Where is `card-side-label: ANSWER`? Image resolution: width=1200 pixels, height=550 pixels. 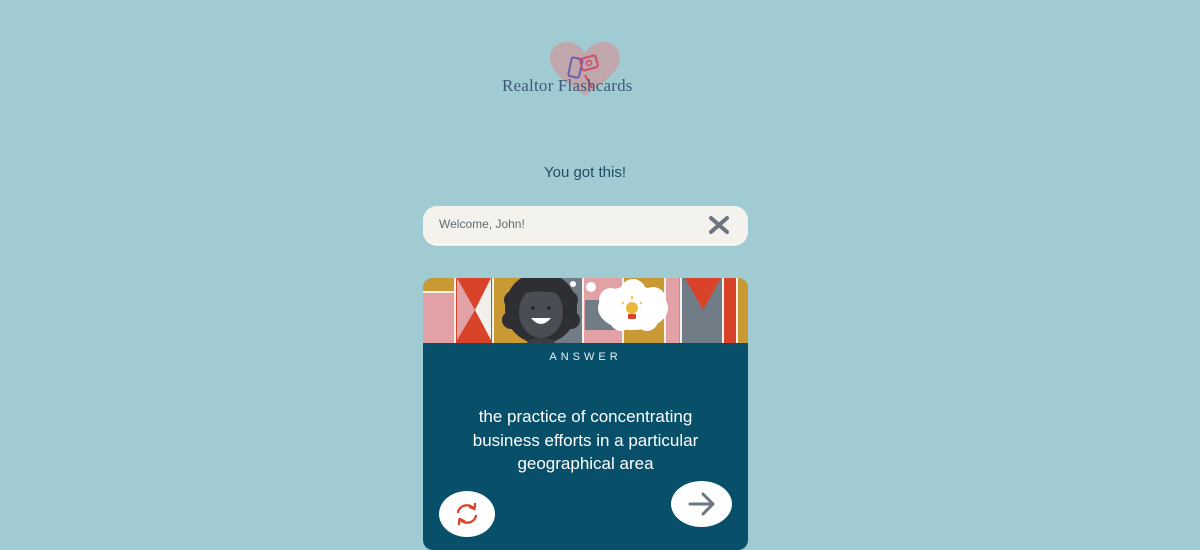 card-side-label: ANSWER is located at coordinates (585, 357).